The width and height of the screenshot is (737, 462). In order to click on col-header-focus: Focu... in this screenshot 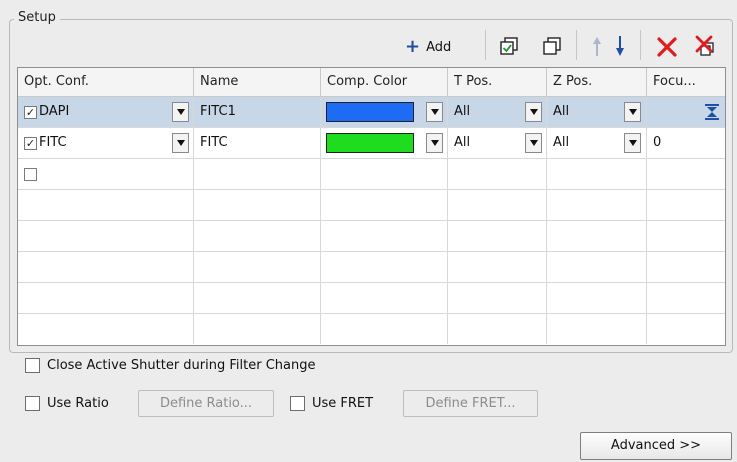, I will do `click(686, 82)`.